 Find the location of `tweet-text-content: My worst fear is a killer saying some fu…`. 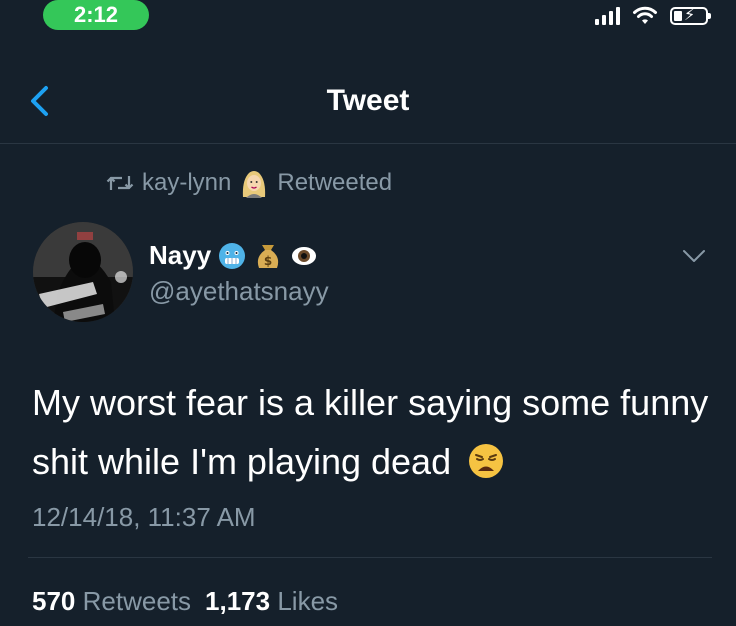

tweet-text-content: My worst fear is a killer saying some fu… is located at coordinates (370, 432).